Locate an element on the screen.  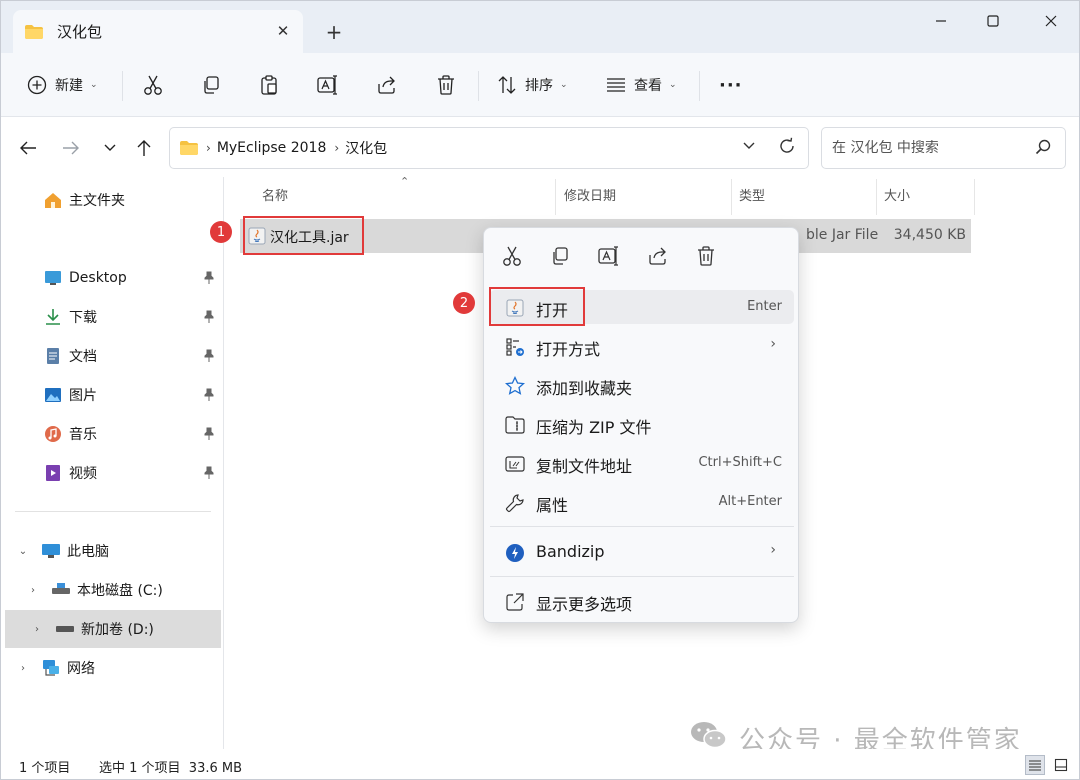
context-menu-quick-actions is located at coordinates (641, 255).